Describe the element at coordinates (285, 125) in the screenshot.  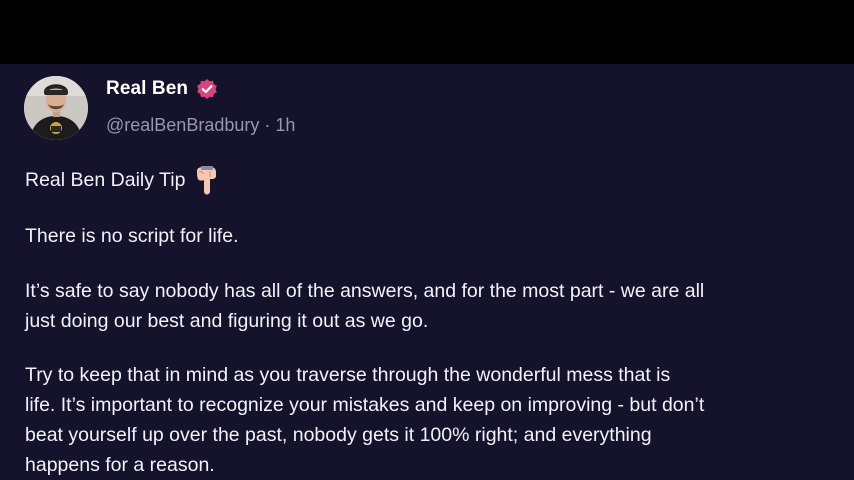
I see `post-timestamp: 1h` at that location.